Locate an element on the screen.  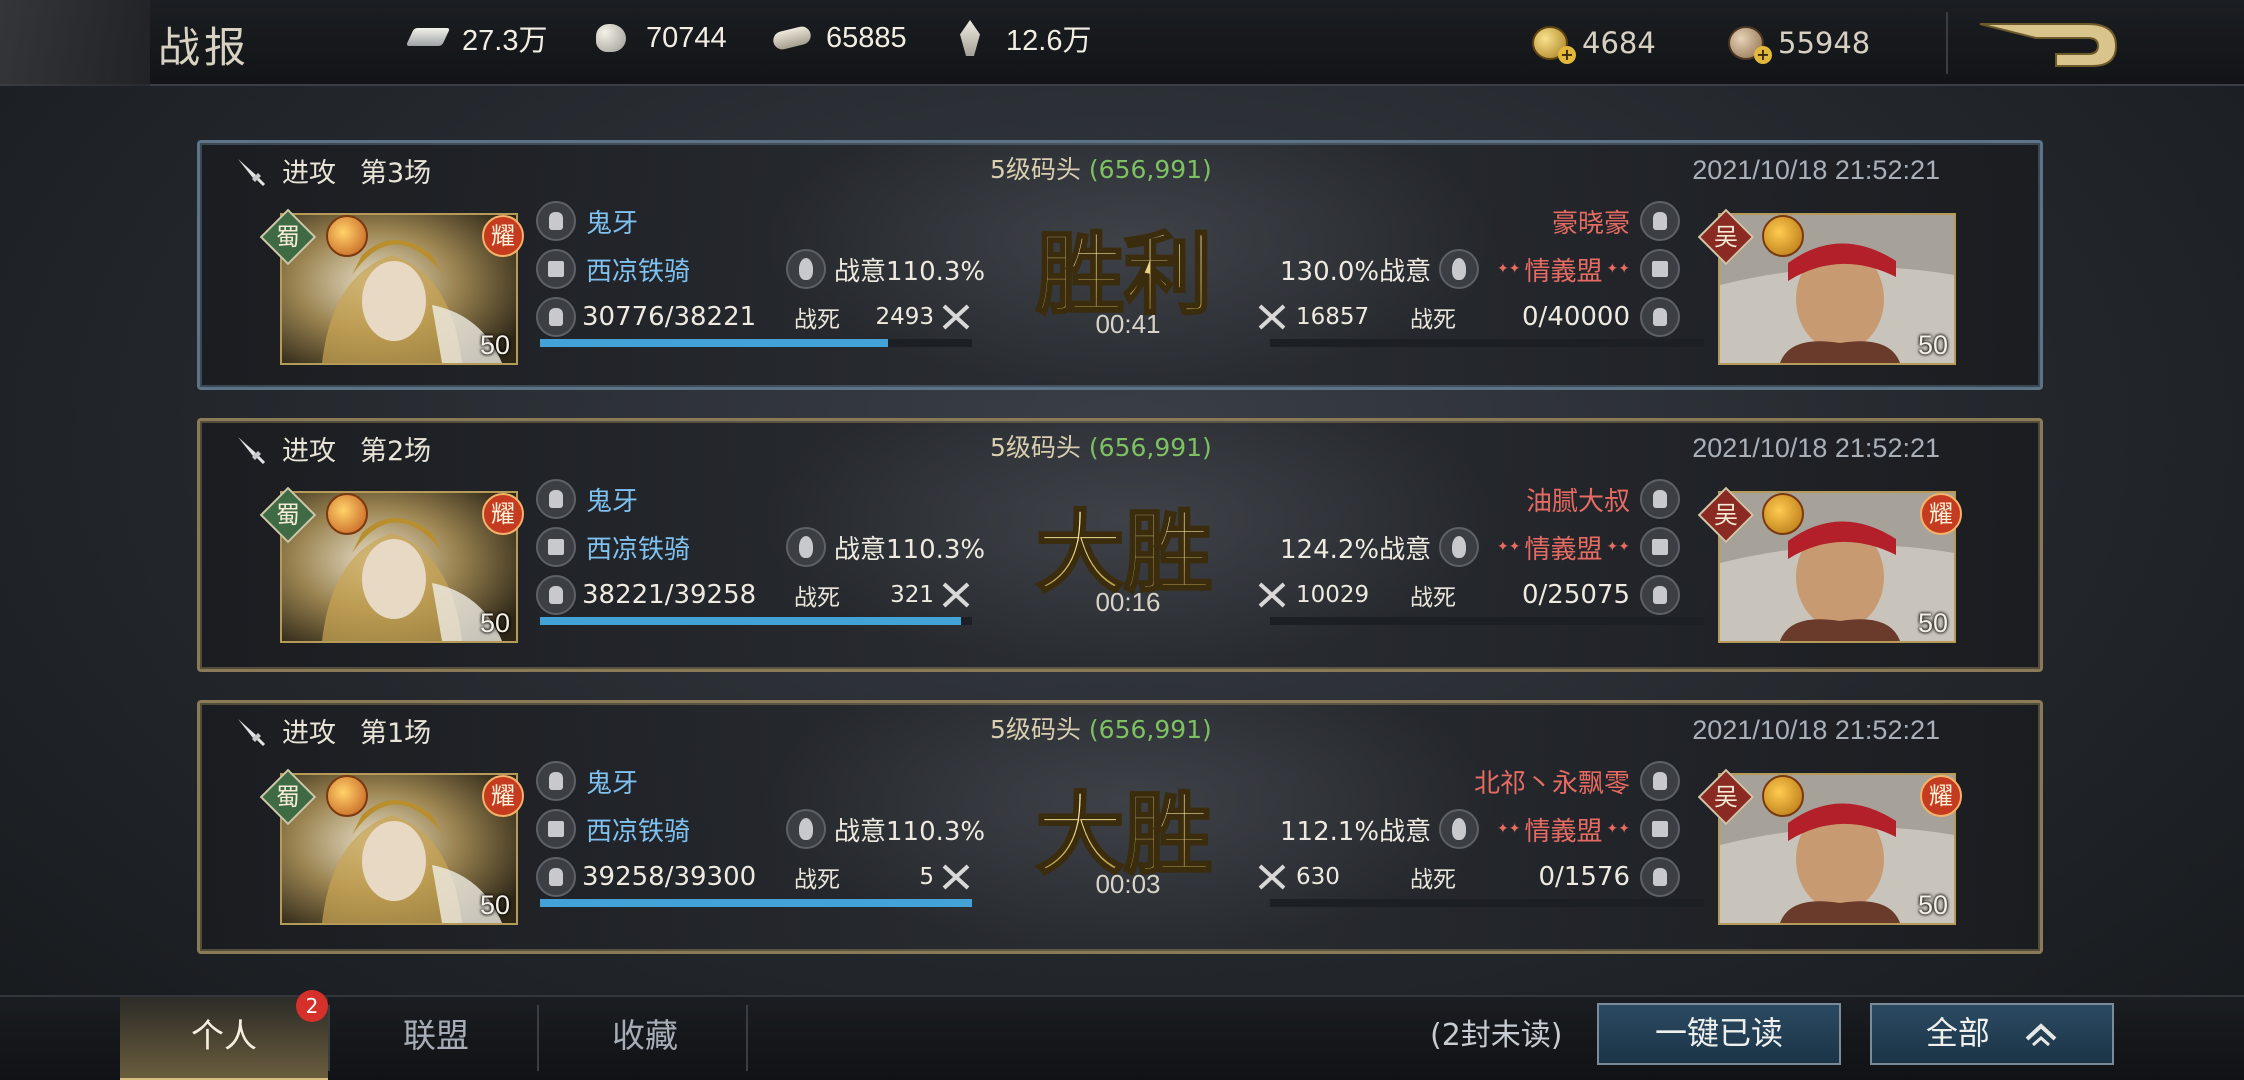
defender-awaken-badge: 耀 is located at coordinates (1941, 514).